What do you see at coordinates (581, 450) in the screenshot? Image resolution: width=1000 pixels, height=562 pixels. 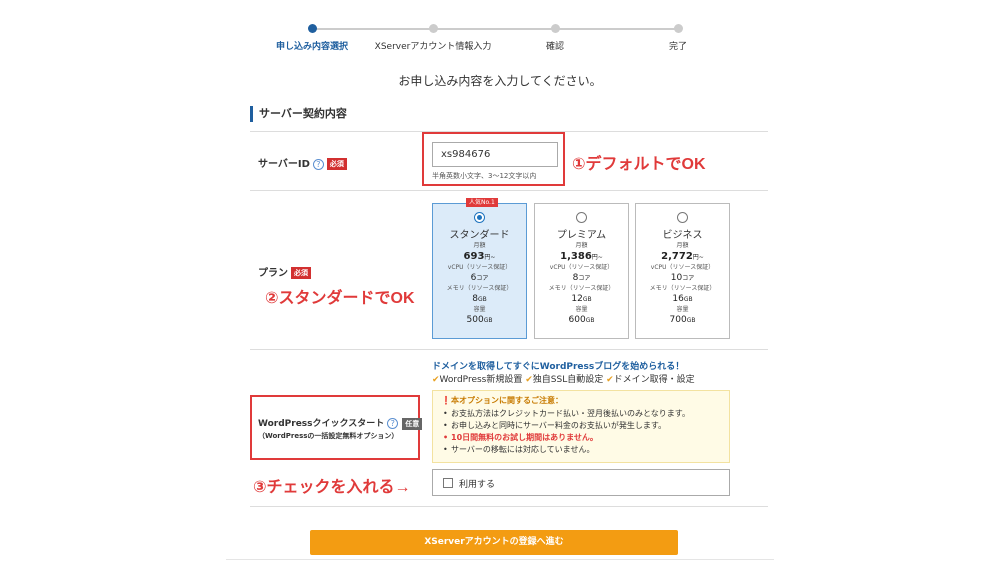 I see `notice-item: サーバーの移転には対応していません。` at bounding box center [581, 450].